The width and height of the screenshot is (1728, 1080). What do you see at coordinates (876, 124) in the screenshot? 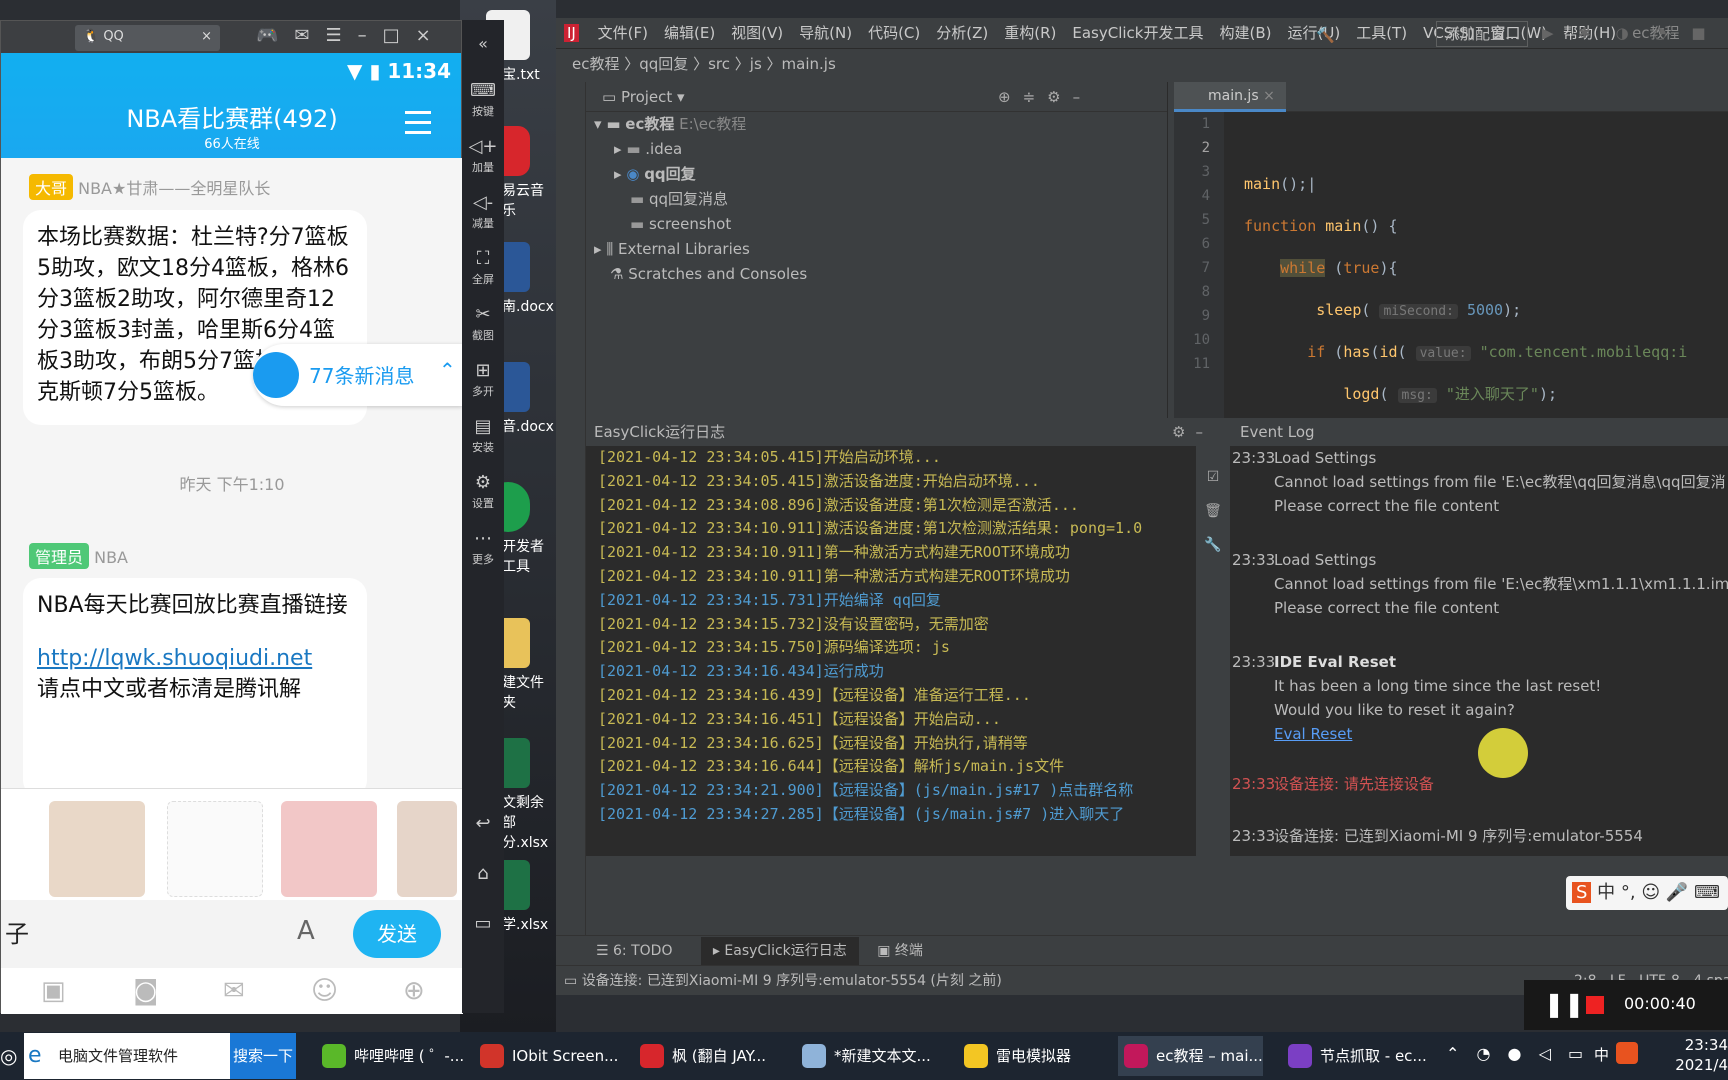
I see `tree-root: ▾ ▬ ec教程 E:\ec教程` at bounding box center [876, 124].